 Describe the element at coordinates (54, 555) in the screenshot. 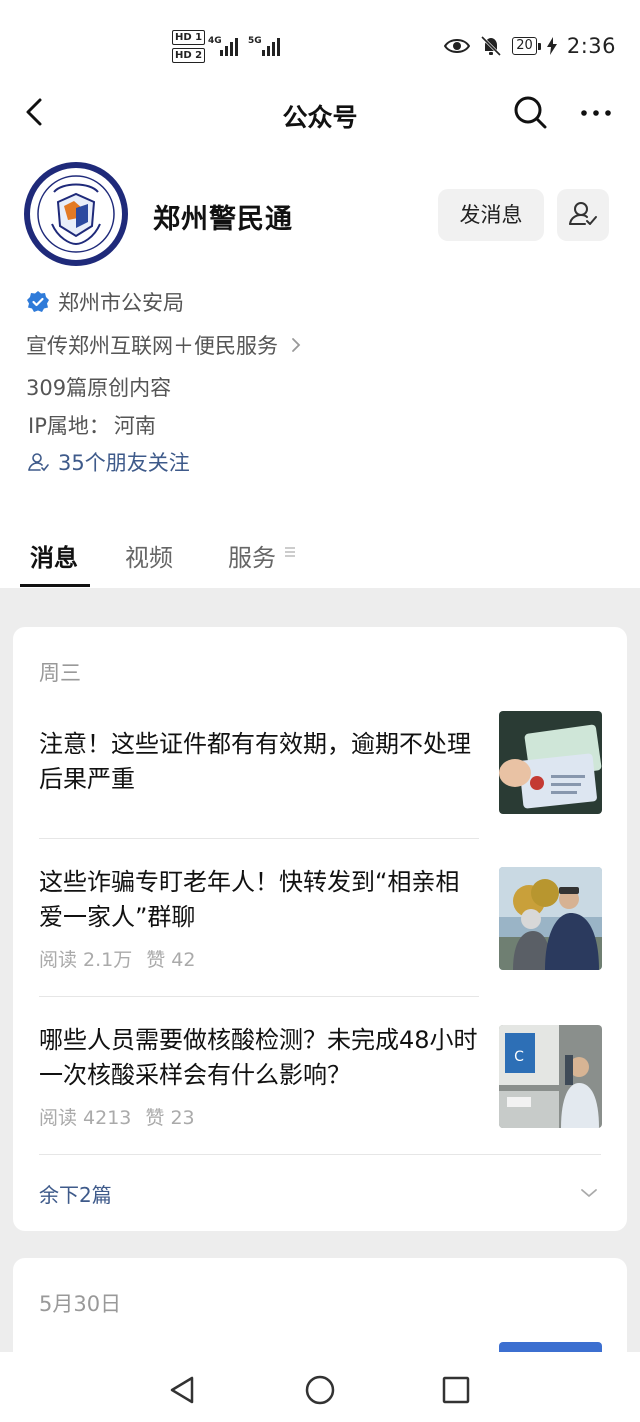

I see `tab-messages: 消息` at that location.